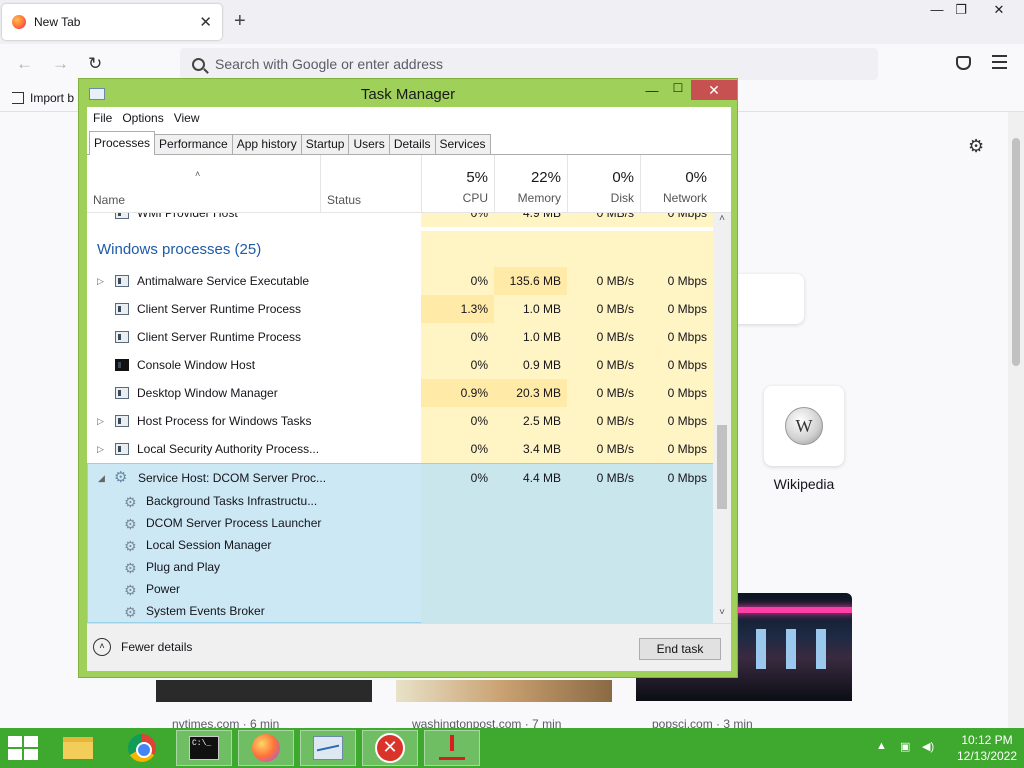 Image resolution: width=1024 pixels, height=768 pixels. I want to click on command-prompt-icon: C:\_, so click(204, 748).